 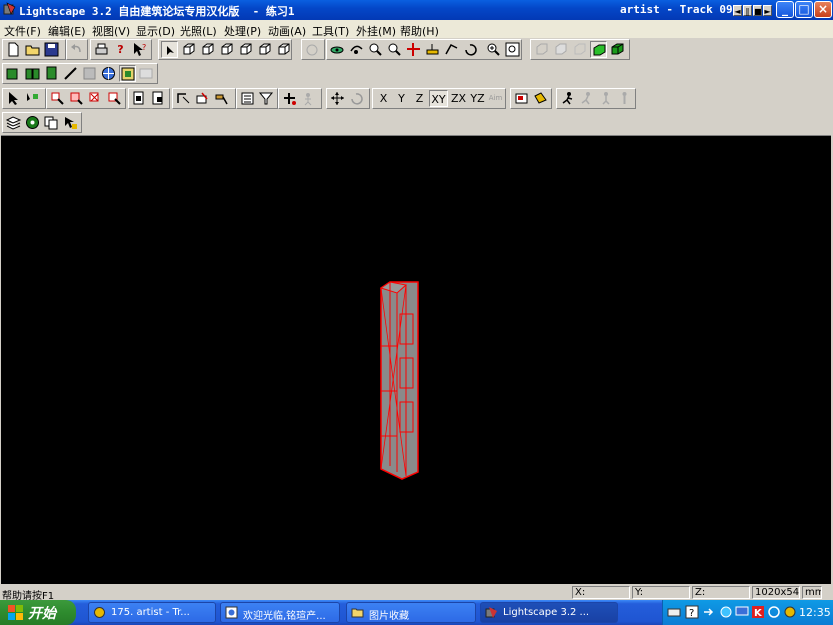 What do you see at coordinates (432, 49) in the screenshot?
I see `dolly-icon` at bounding box center [432, 49].